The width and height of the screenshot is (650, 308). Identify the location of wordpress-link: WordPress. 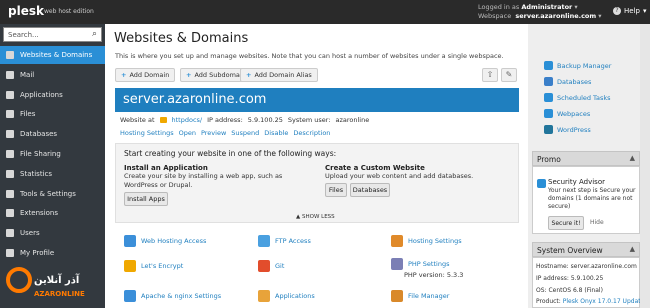
(567, 129).